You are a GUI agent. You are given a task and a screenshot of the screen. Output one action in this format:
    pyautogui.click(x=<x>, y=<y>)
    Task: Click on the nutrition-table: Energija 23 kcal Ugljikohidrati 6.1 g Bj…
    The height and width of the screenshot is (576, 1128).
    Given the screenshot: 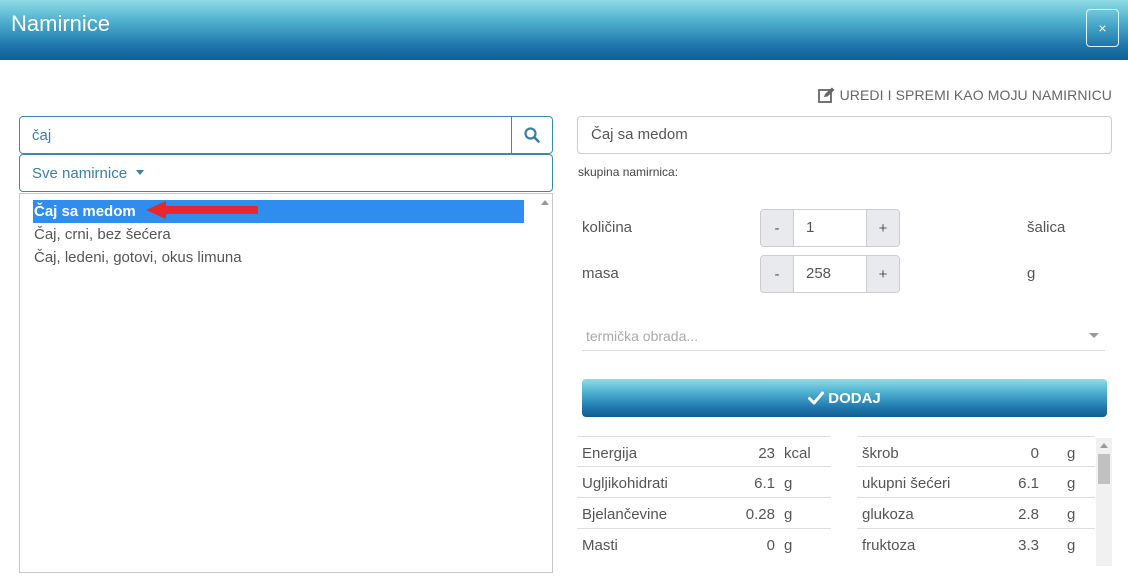 What is the action you would take?
    pyautogui.click(x=844, y=506)
    